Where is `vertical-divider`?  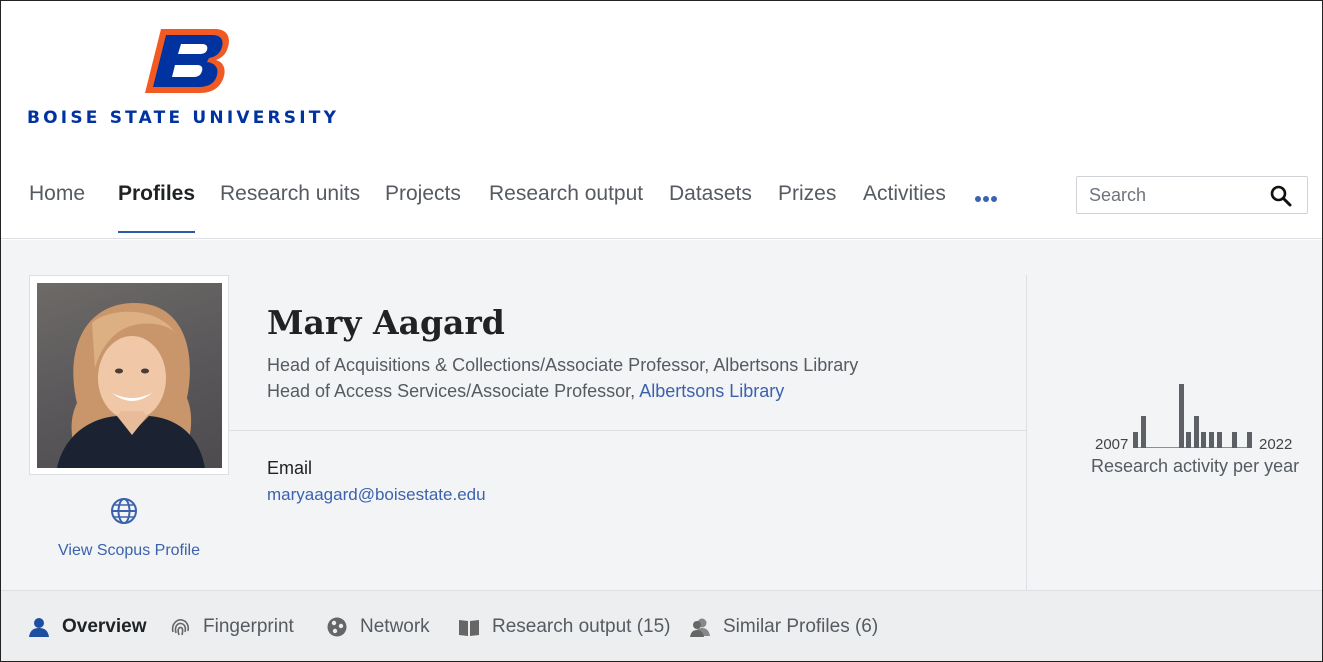 vertical-divider is located at coordinates (1026, 432).